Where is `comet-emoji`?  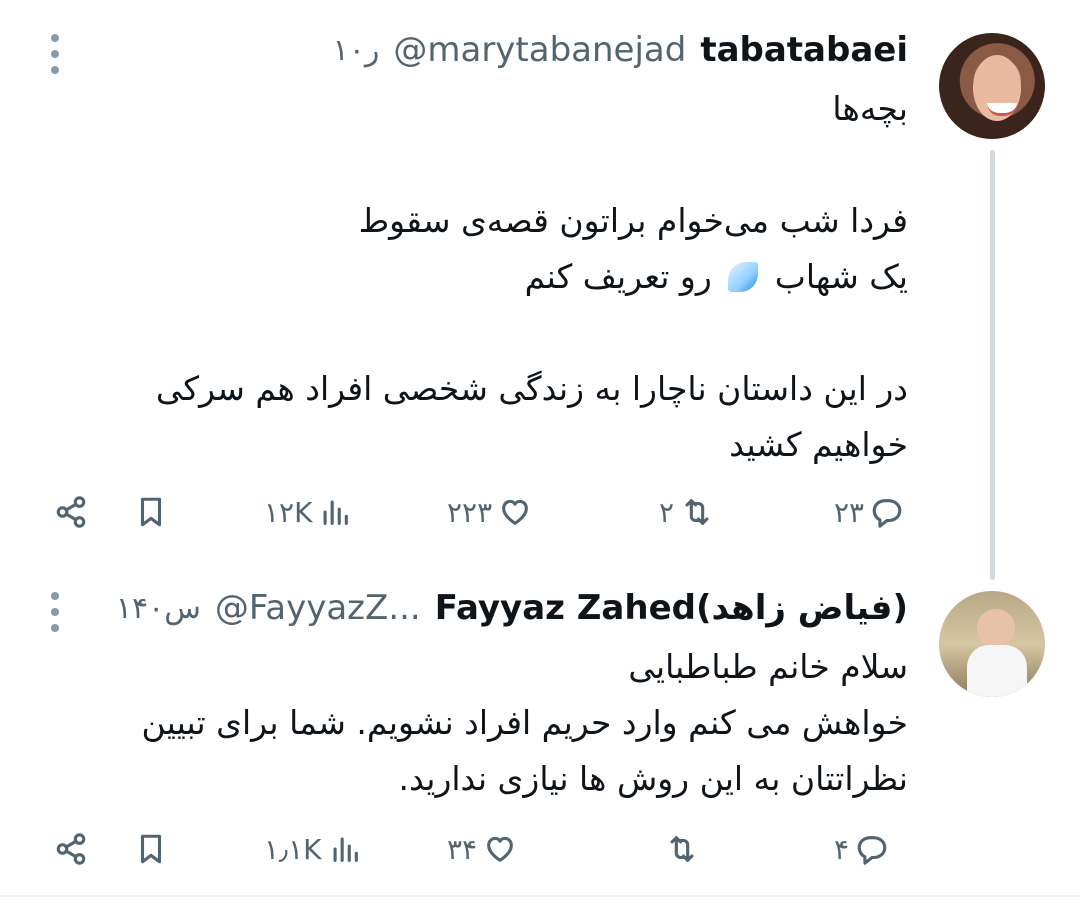
comet-emoji is located at coordinates (743, 277).